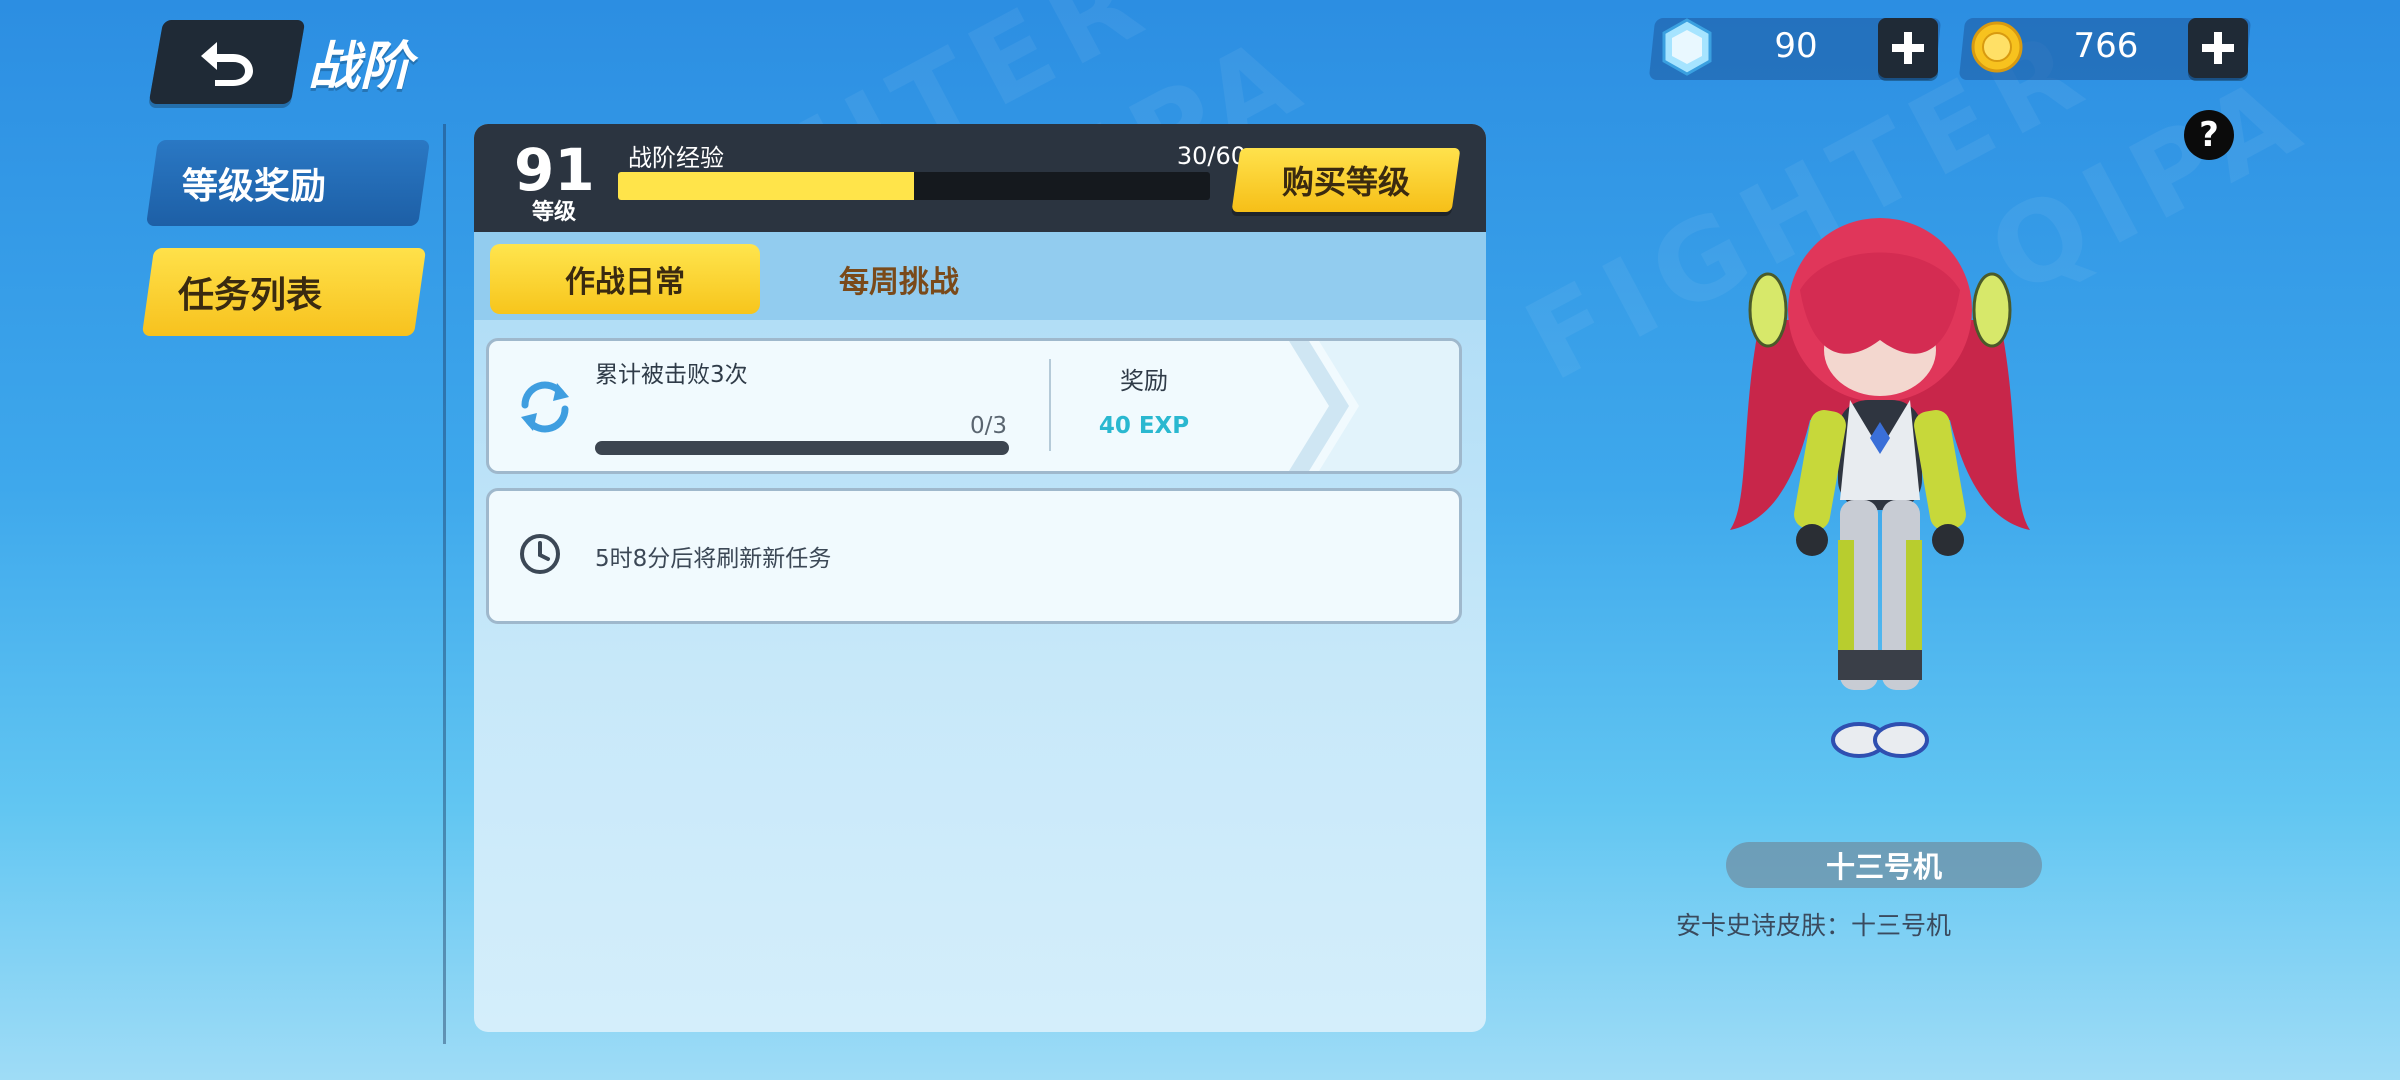 The image size is (2400, 1080). I want to click on buy-level-label: 购买等级, so click(1345, 182).